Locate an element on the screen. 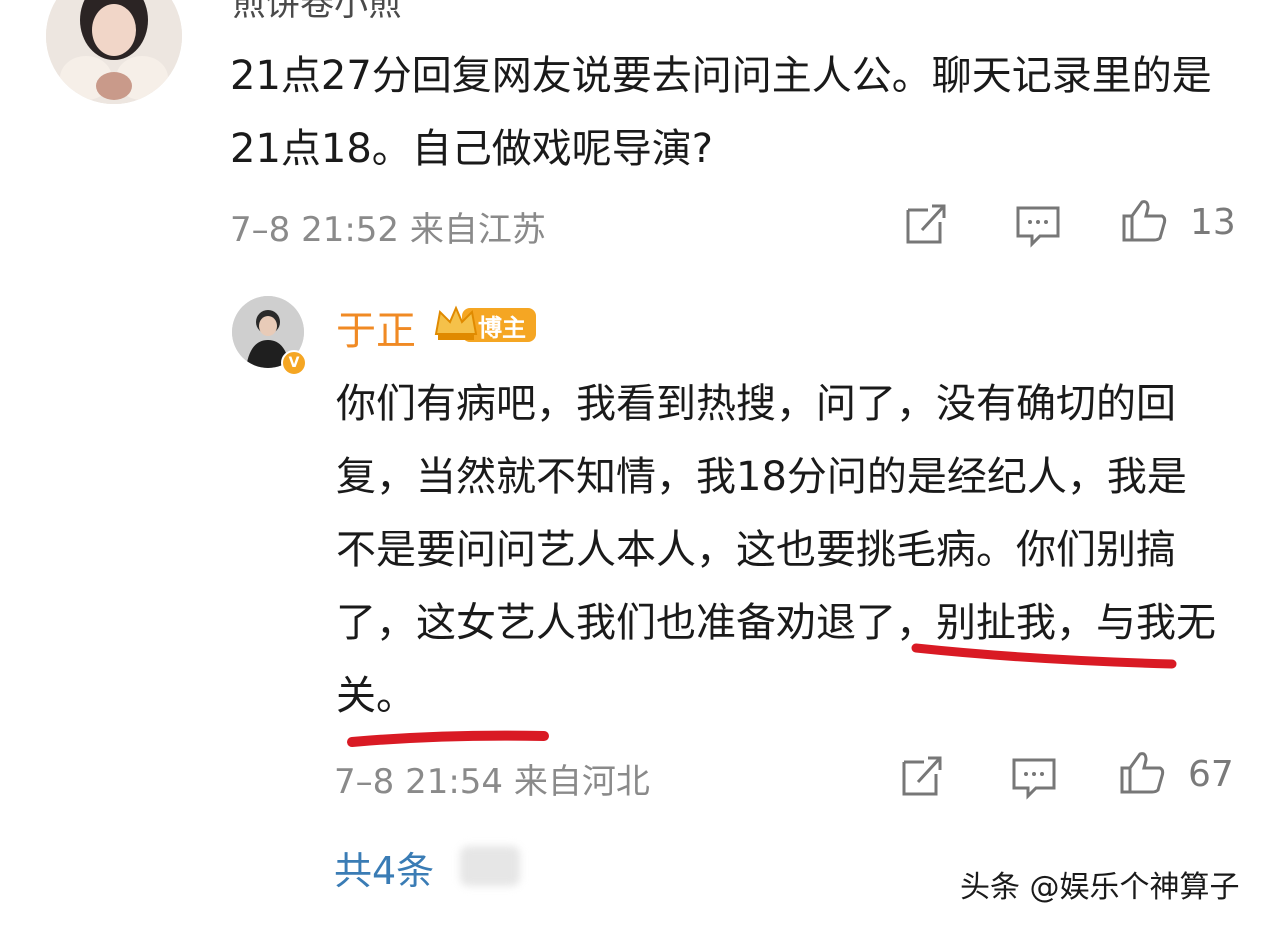  user-avatar is located at coordinates (114, 52).